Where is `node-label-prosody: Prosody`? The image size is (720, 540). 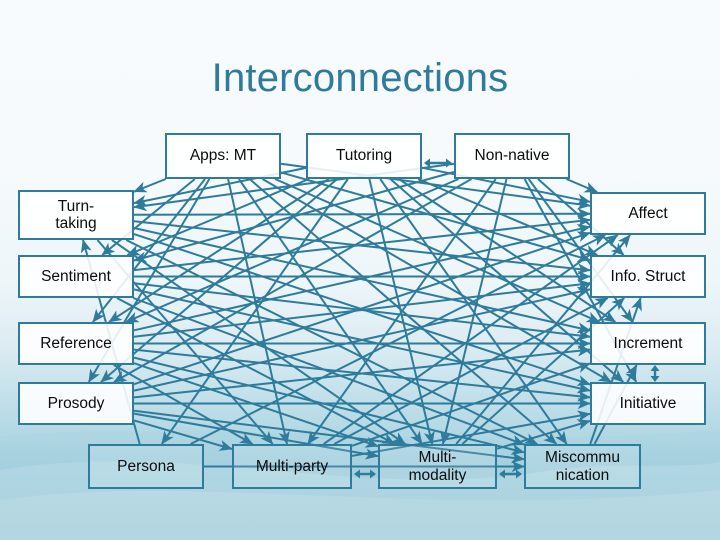
node-label-prosody: Prosody is located at coordinates (76, 403).